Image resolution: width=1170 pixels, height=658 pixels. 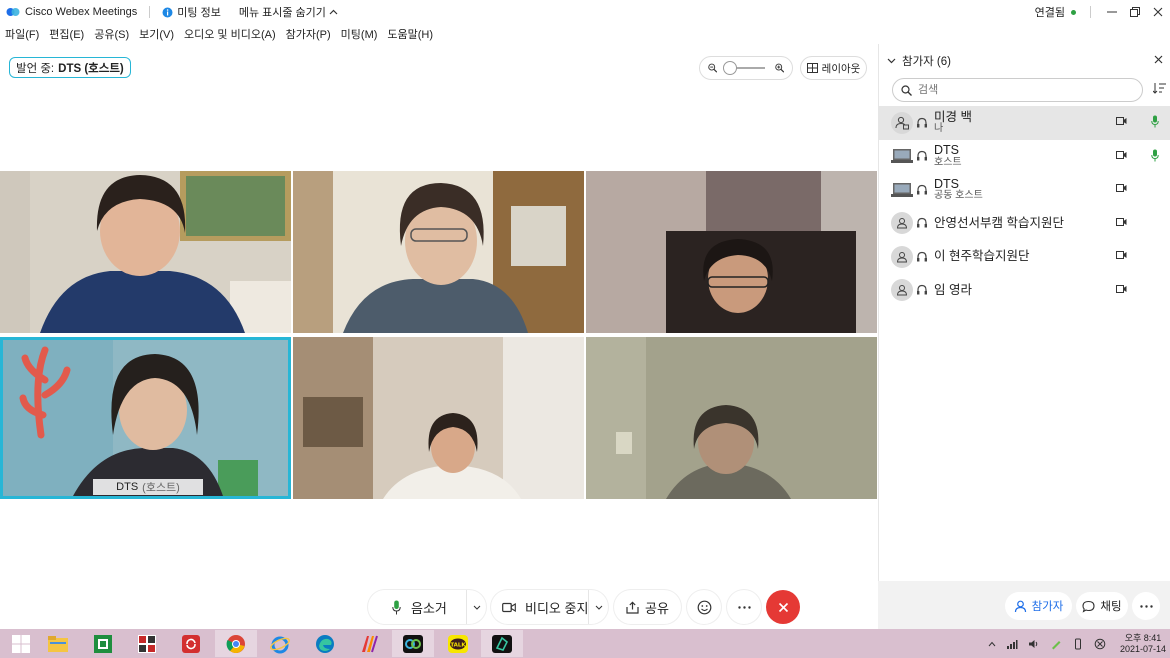 What do you see at coordinates (632, 607) in the screenshot?
I see `share-screen-icon` at bounding box center [632, 607].